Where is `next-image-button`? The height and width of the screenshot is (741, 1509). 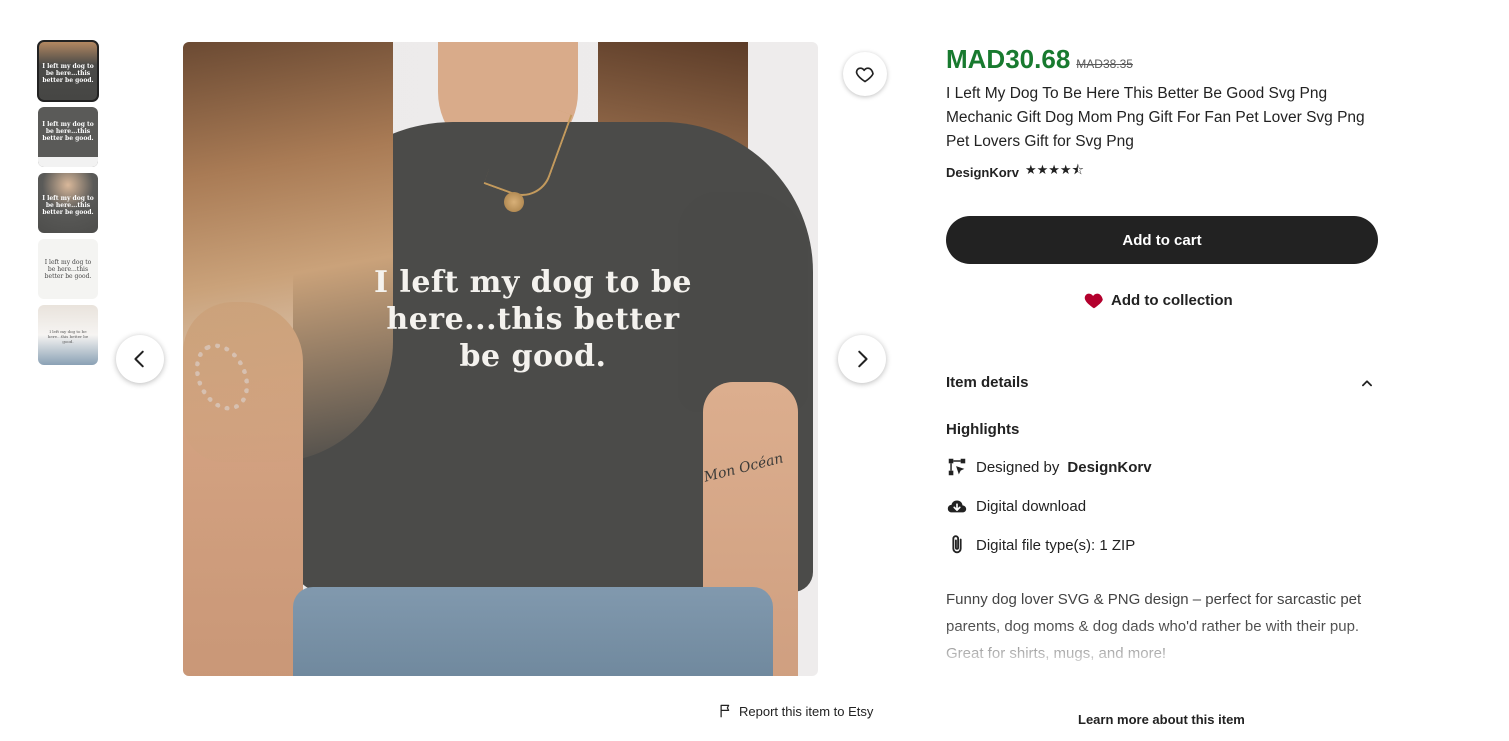
next-image-button is located at coordinates (862, 359).